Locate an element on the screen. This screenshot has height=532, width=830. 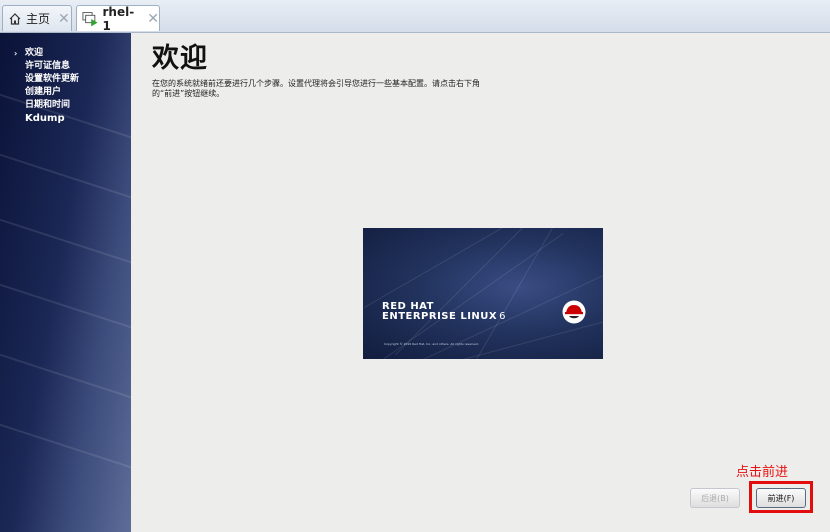
step-item-date-time: 日期和时间 is located at coordinates (48, 105).